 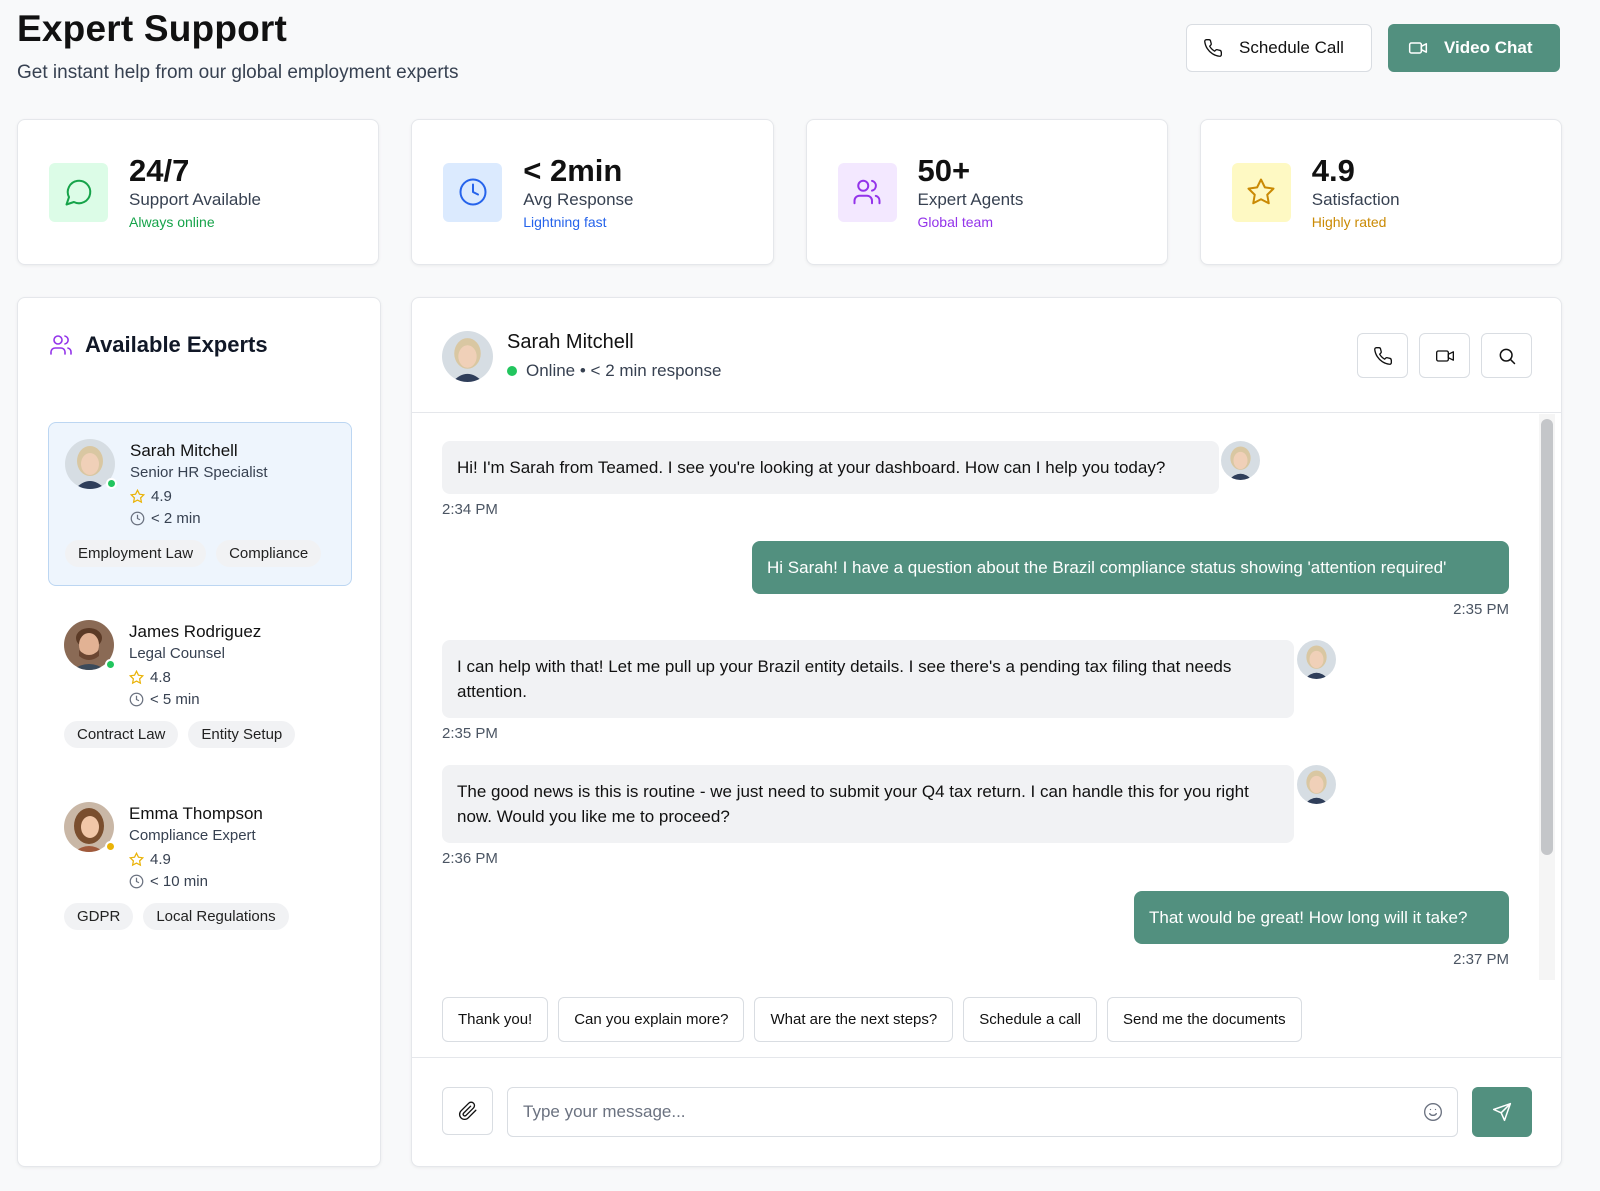 I want to click on chat-actions, so click(x=1444, y=355).